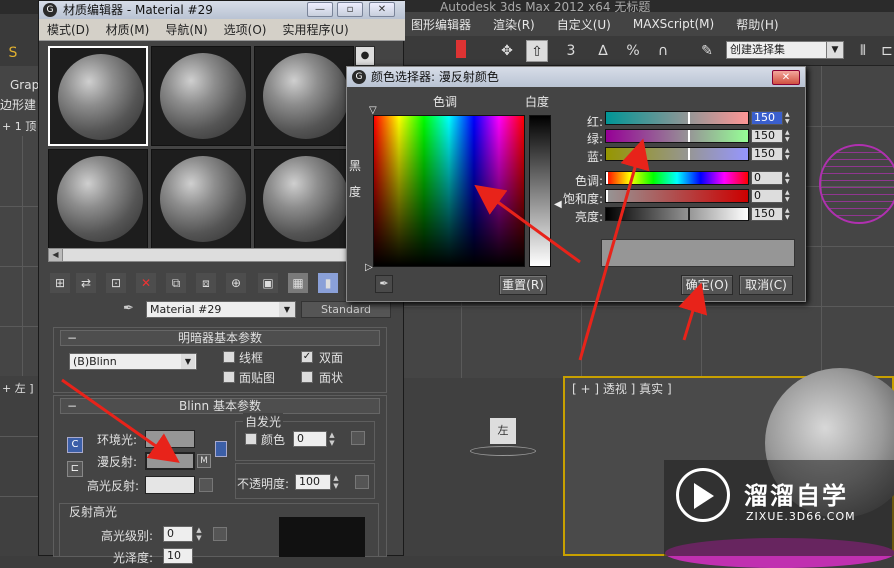  I want to click on arrow-to-ok-button, so click(693, 311).